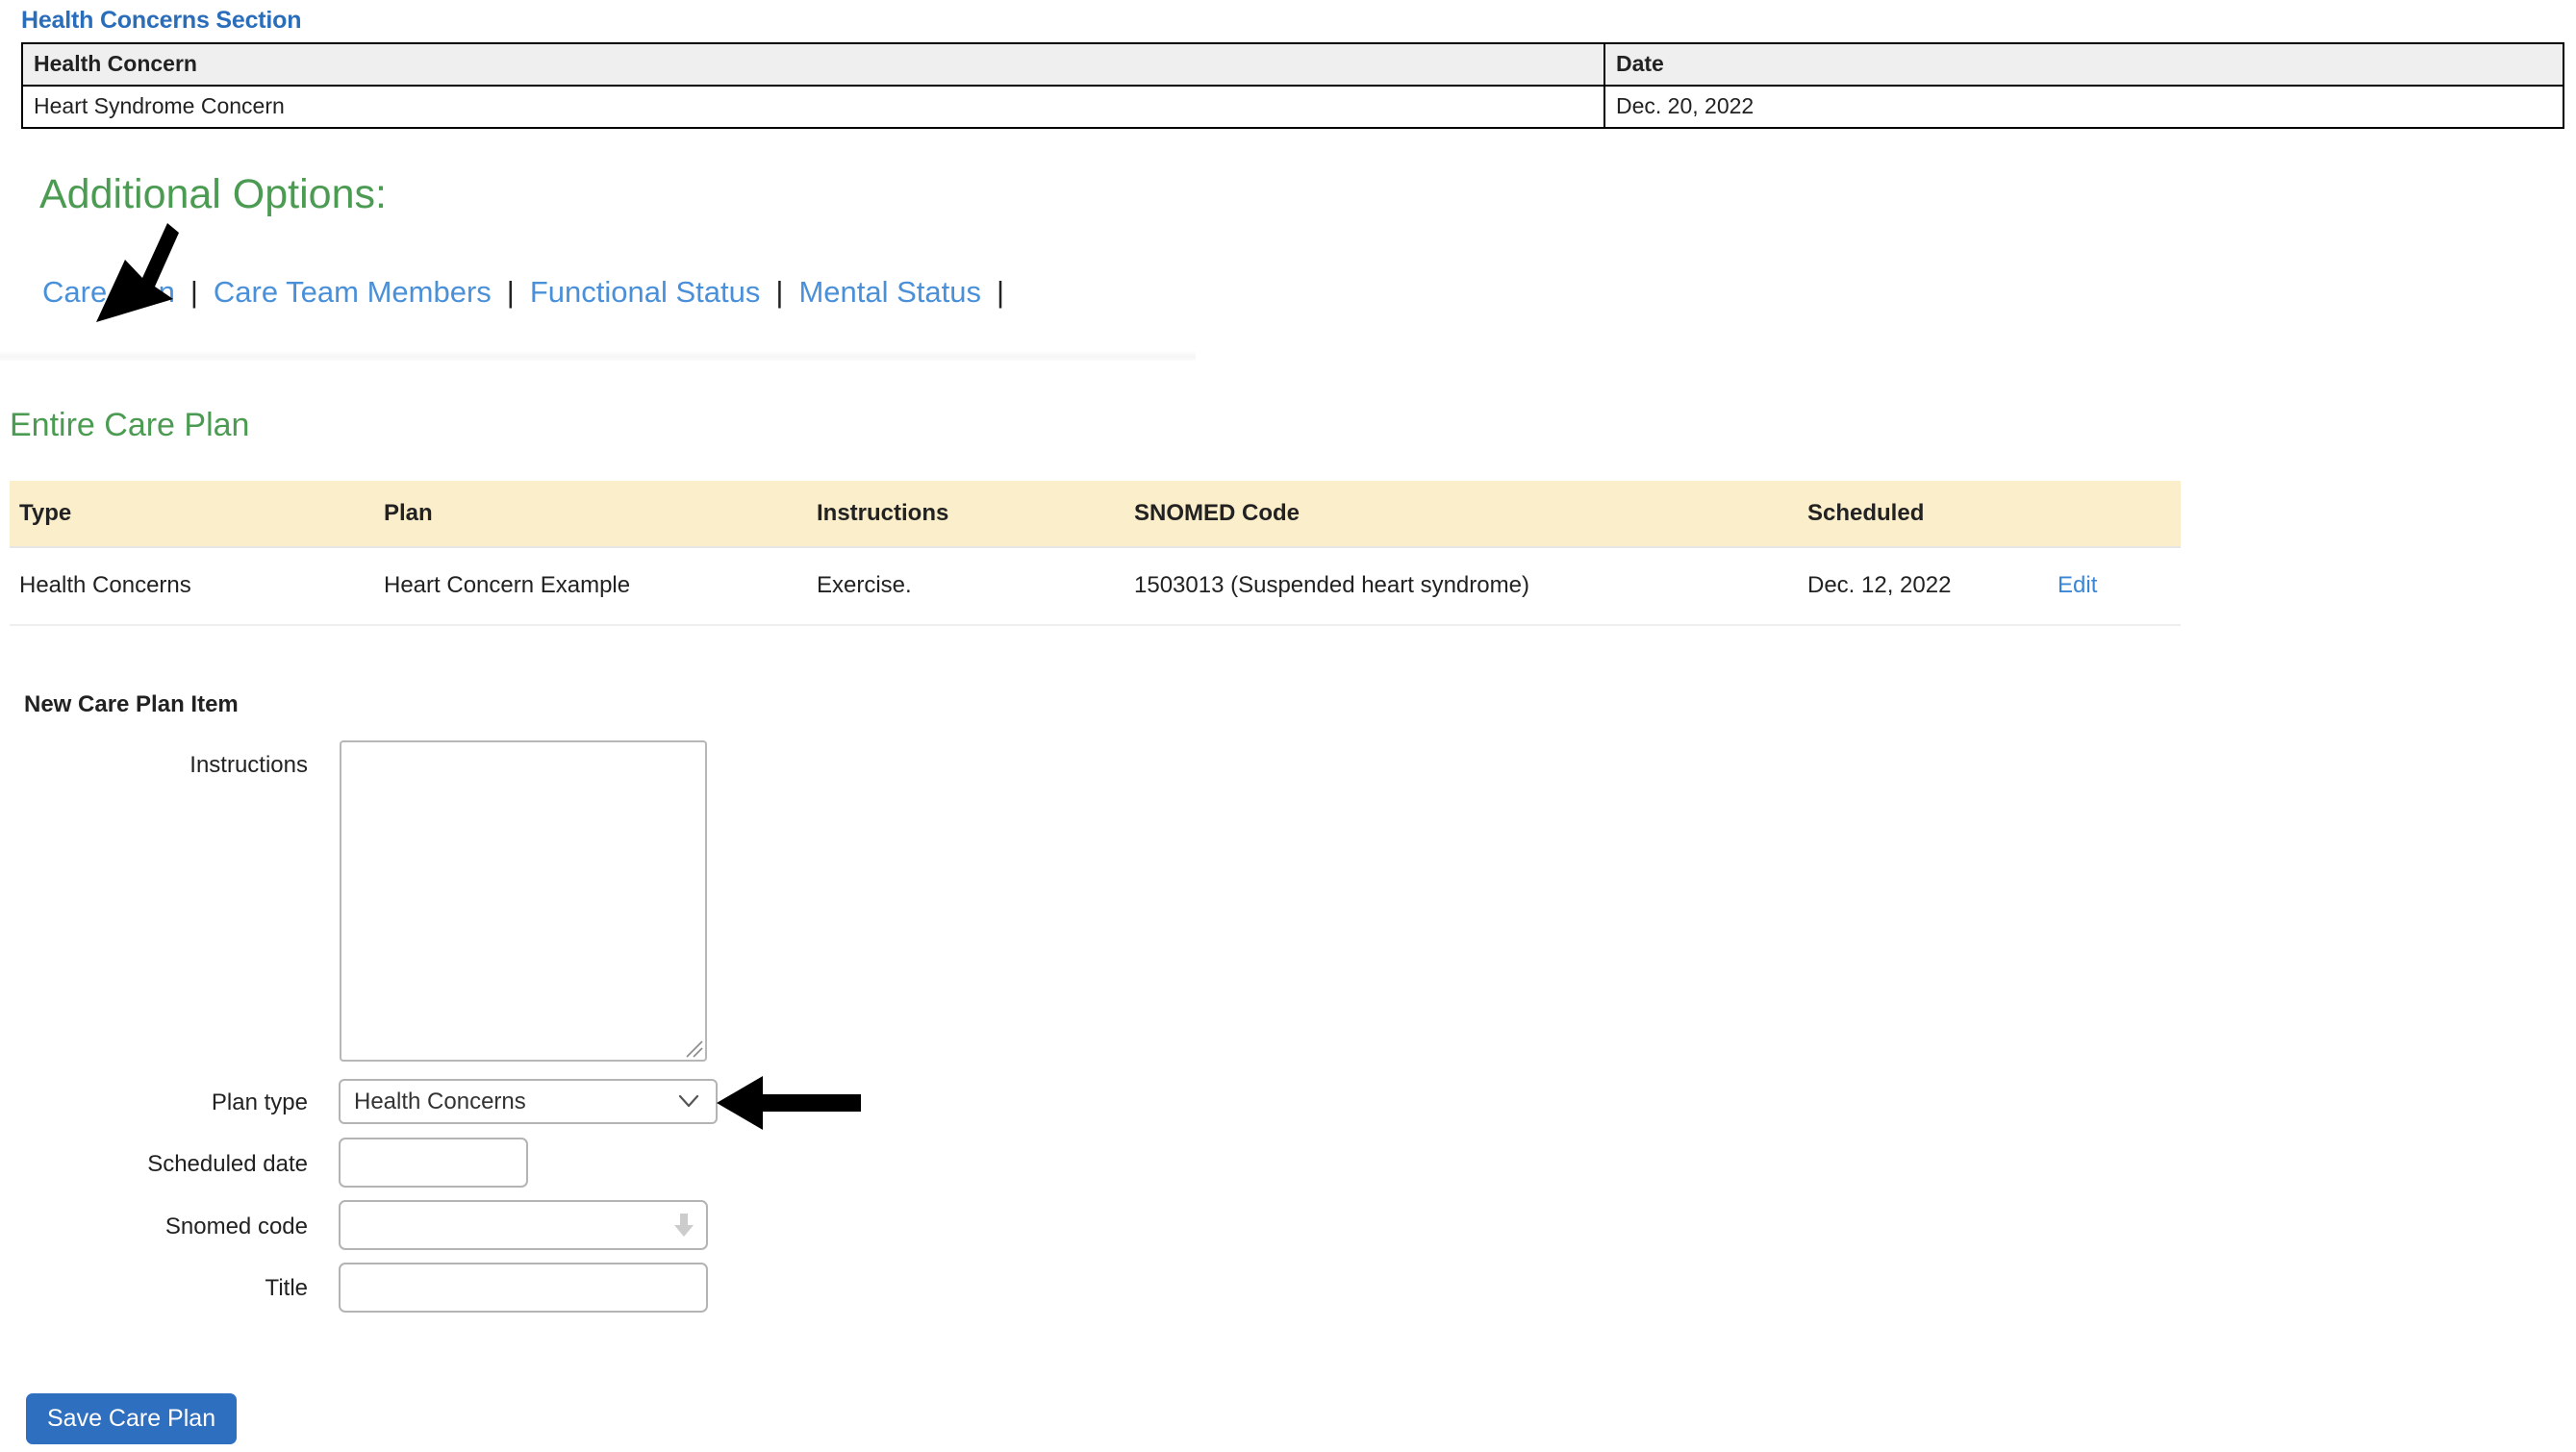  I want to click on annotation-arrow-care-plan-icon, so click(138, 272).